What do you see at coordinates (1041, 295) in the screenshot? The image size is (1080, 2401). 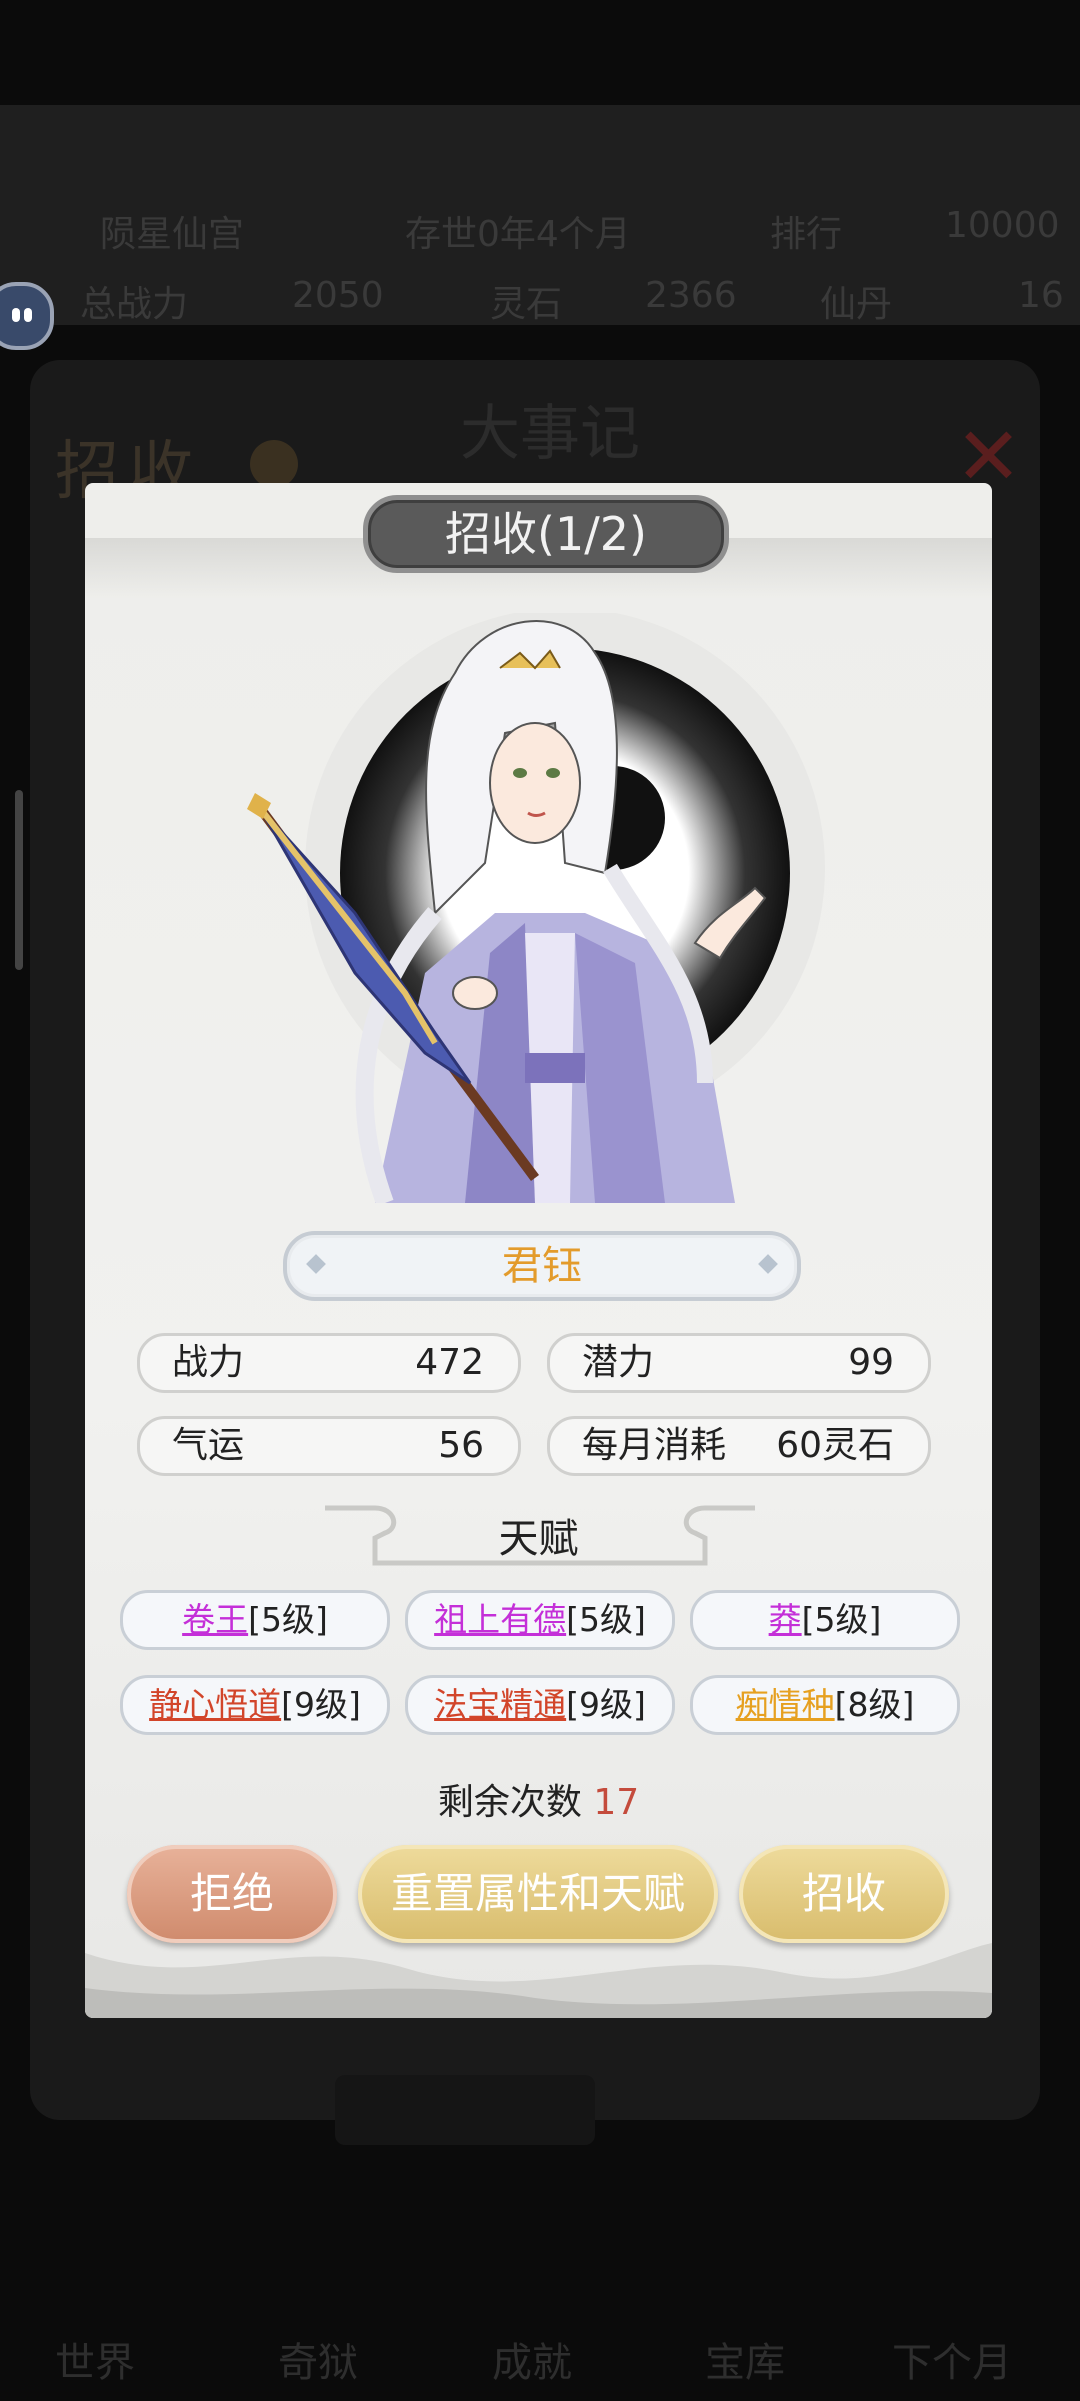 I see `bg-item-value: 16` at bounding box center [1041, 295].